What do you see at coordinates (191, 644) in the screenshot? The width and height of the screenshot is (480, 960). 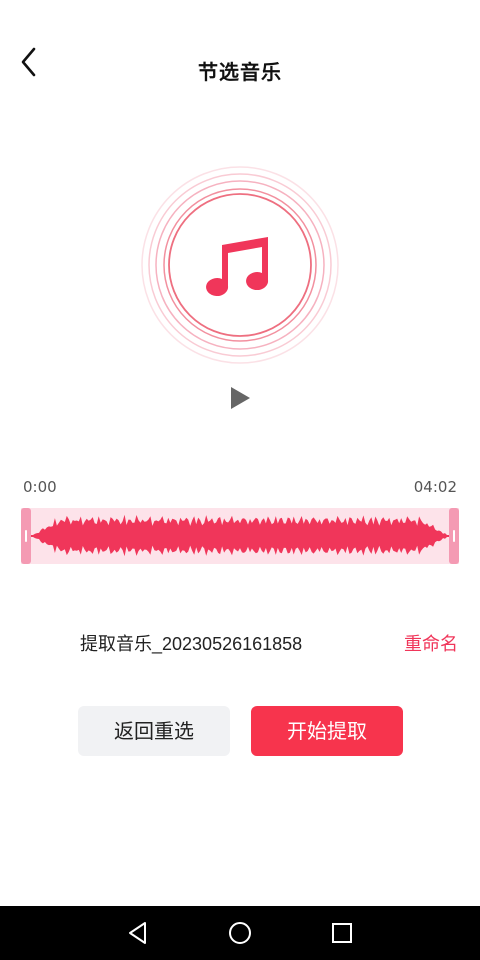 I see `file-name: 提取音乐_20230526161858` at bounding box center [191, 644].